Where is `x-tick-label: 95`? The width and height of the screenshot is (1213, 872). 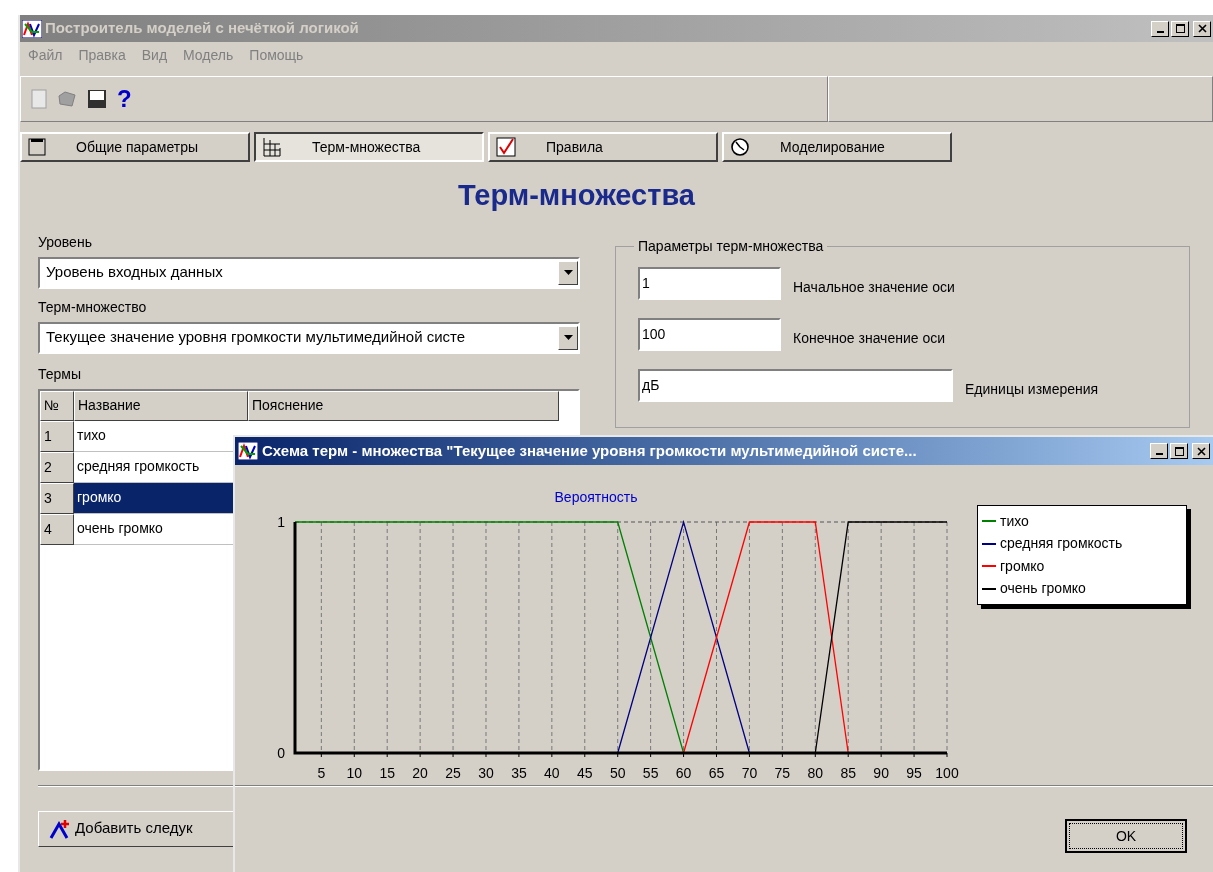 x-tick-label: 95 is located at coordinates (914, 773).